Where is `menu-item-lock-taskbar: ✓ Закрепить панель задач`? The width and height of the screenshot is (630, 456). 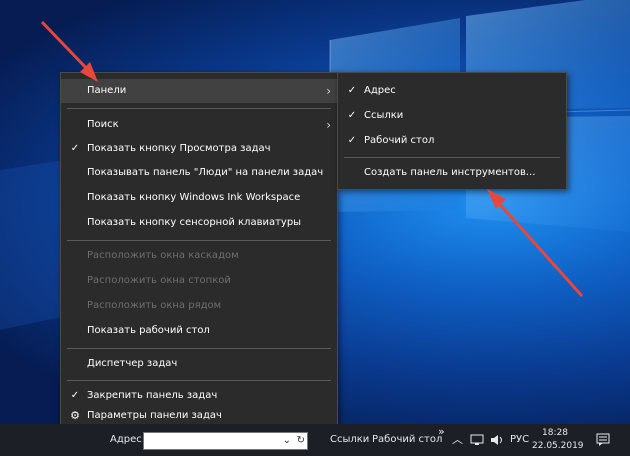 menu-item-lock-taskbar: ✓ Закрепить панель задач is located at coordinates (199, 396).